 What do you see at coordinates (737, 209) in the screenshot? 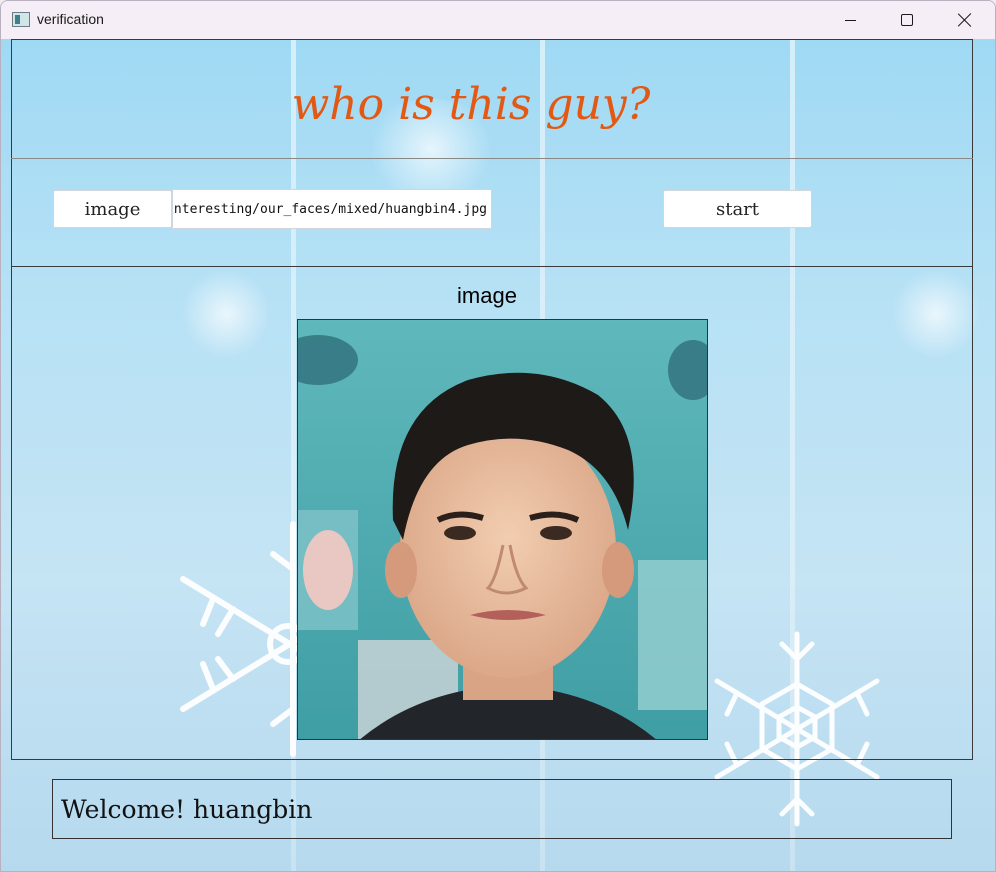
I see `start-button: start` at bounding box center [737, 209].